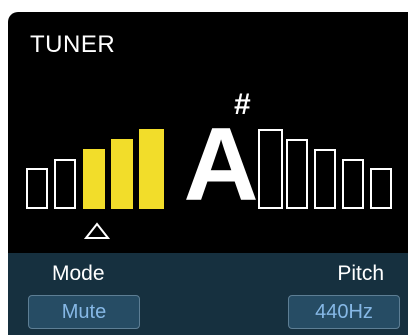  What do you see at coordinates (360, 273) in the screenshot?
I see `pitch-label: Pitch` at bounding box center [360, 273].